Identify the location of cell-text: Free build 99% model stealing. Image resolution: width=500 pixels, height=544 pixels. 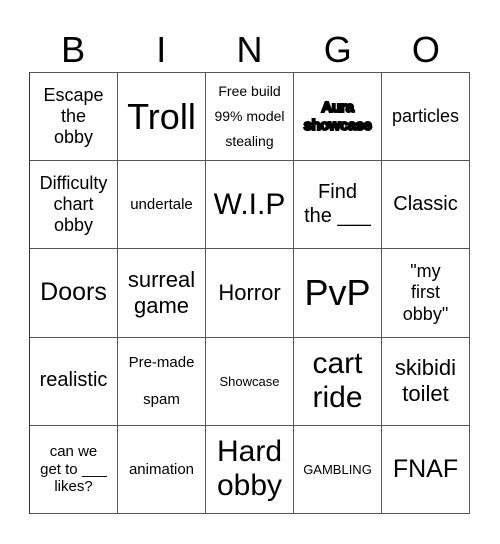
(249, 116).